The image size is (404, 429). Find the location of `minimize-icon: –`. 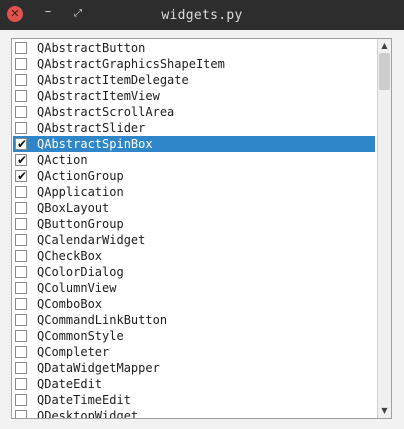

minimize-icon: – is located at coordinates (48, 11).